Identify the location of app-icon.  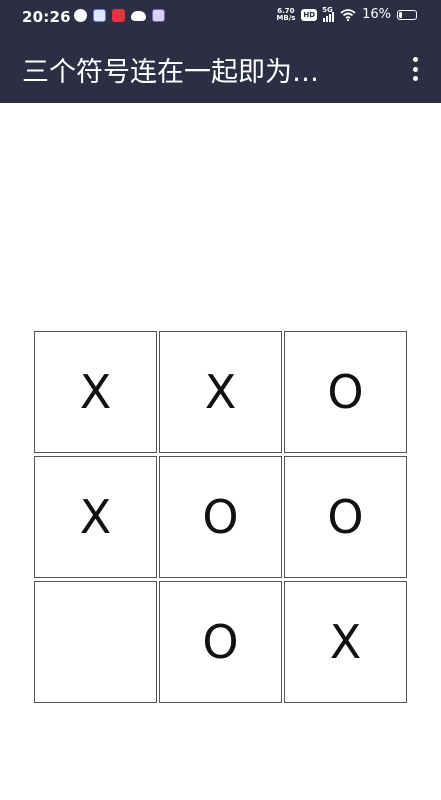
(80, 15).